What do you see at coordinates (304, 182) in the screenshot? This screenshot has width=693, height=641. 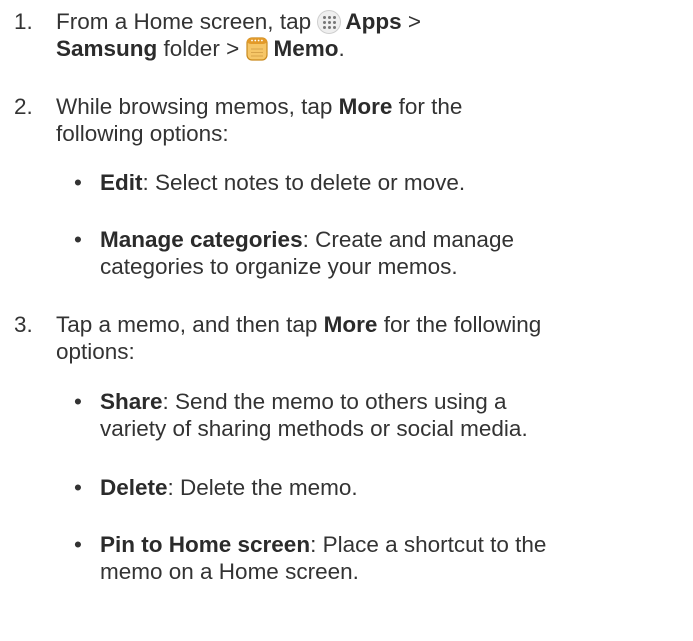 I see `option-description: : Select notes to delete or move.` at bounding box center [304, 182].